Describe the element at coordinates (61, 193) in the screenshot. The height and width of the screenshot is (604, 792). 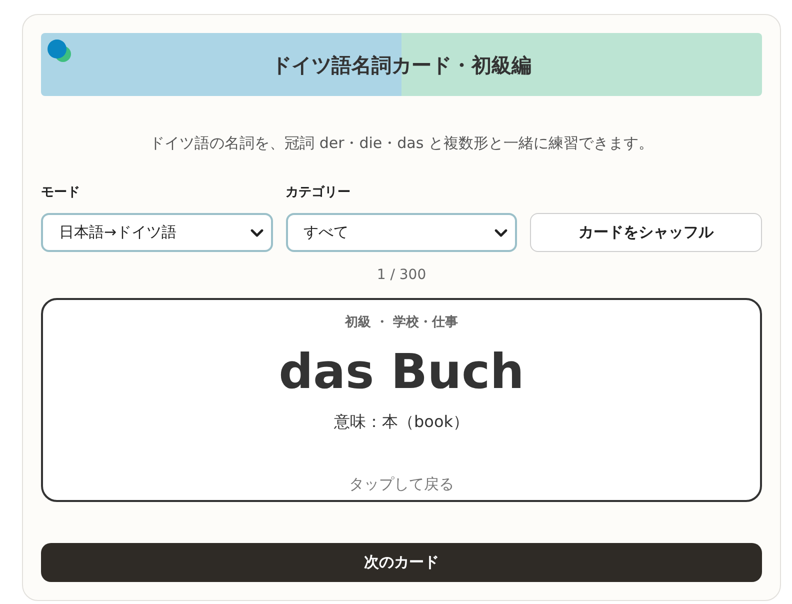
I see `field-label: モード` at that location.